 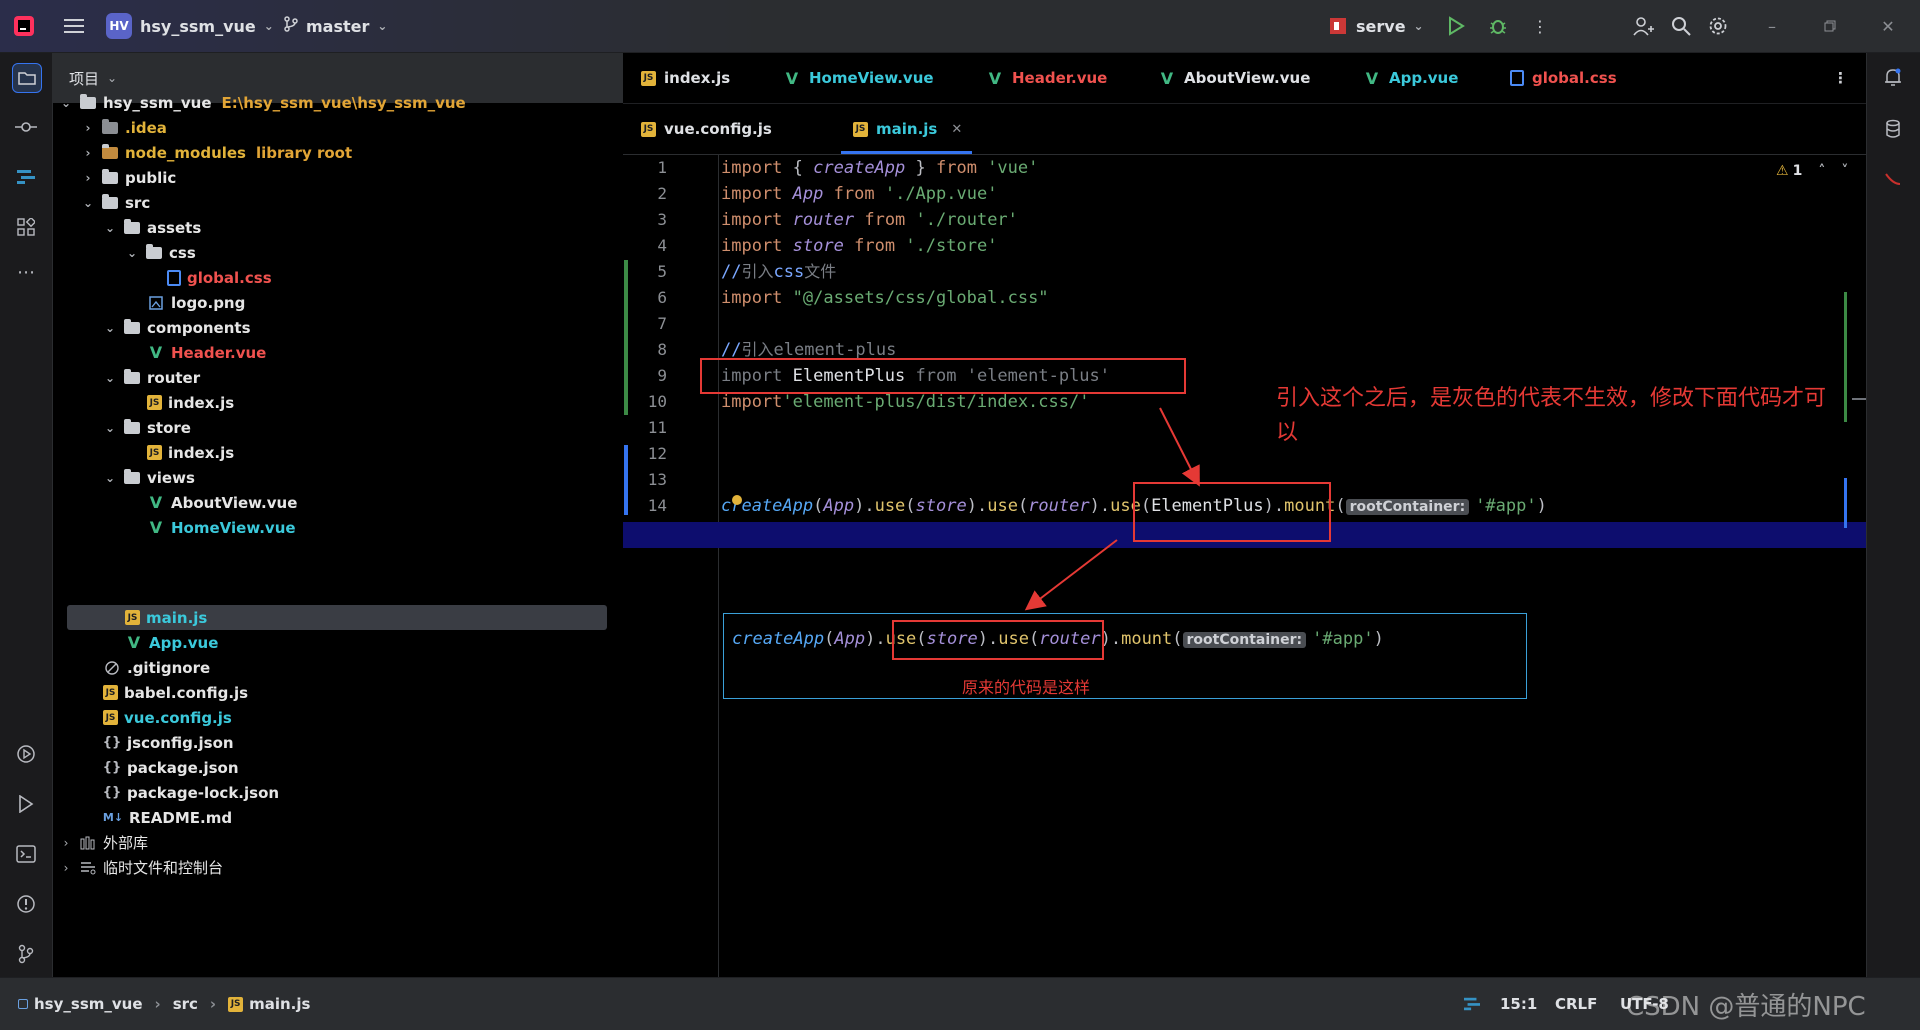 What do you see at coordinates (279, 1004) in the screenshot?
I see `breadcrumb-item: main.js` at bounding box center [279, 1004].